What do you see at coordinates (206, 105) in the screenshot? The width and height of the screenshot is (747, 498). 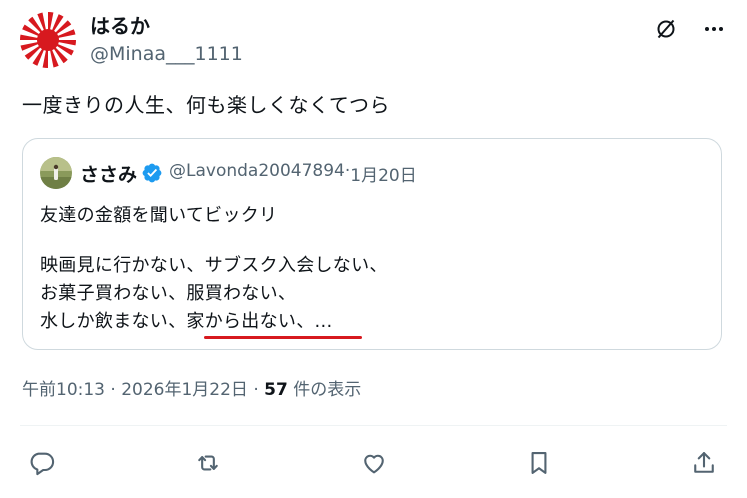 I see `tweet-text: 一度きりの人生、何も楽しくなくてつら` at bounding box center [206, 105].